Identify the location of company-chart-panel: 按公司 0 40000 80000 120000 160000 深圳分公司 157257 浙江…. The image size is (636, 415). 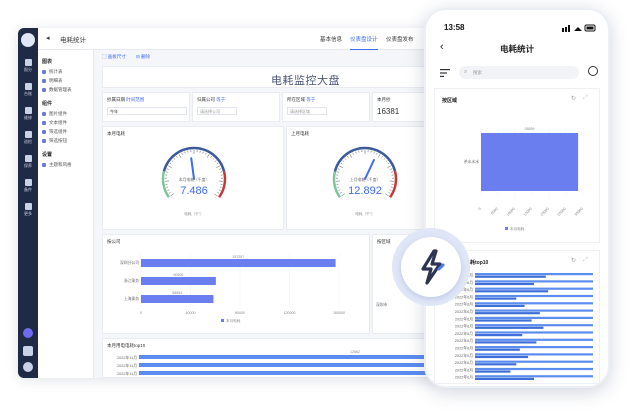
(236, 284).